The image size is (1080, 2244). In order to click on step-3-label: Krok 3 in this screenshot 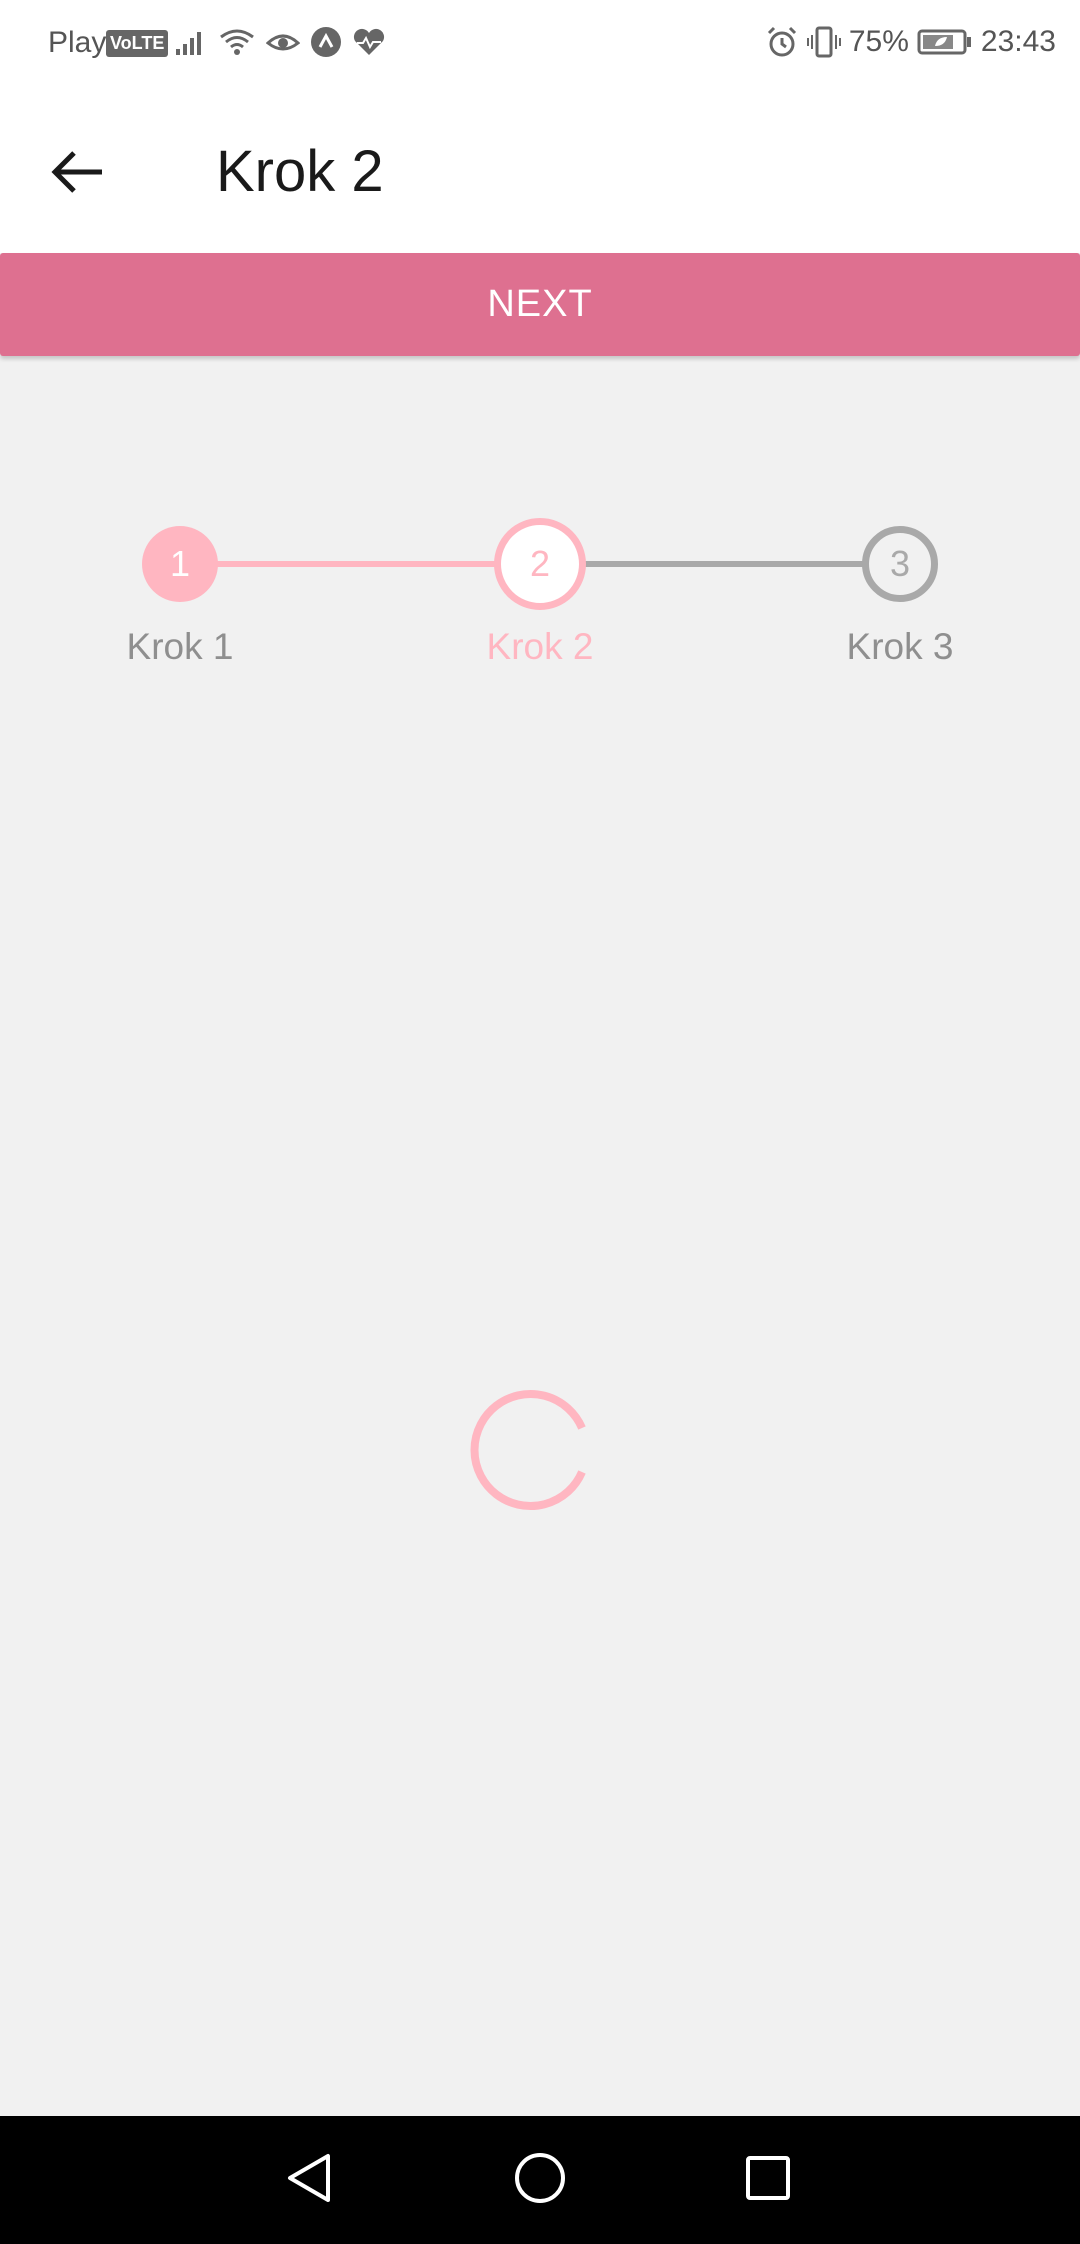, I will do `click(900, 646)`.